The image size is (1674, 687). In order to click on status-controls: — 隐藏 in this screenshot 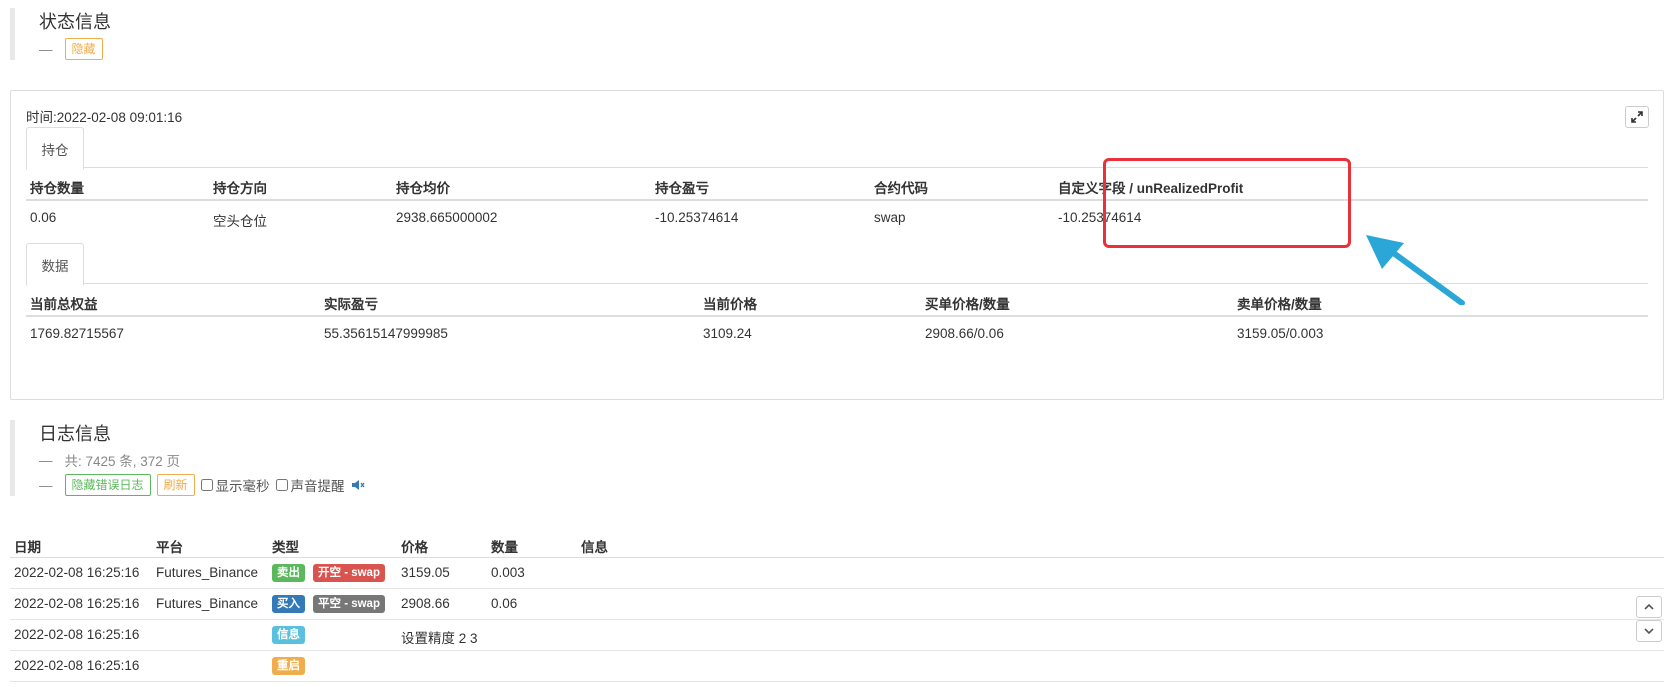, I will do `click(75, 49)`.